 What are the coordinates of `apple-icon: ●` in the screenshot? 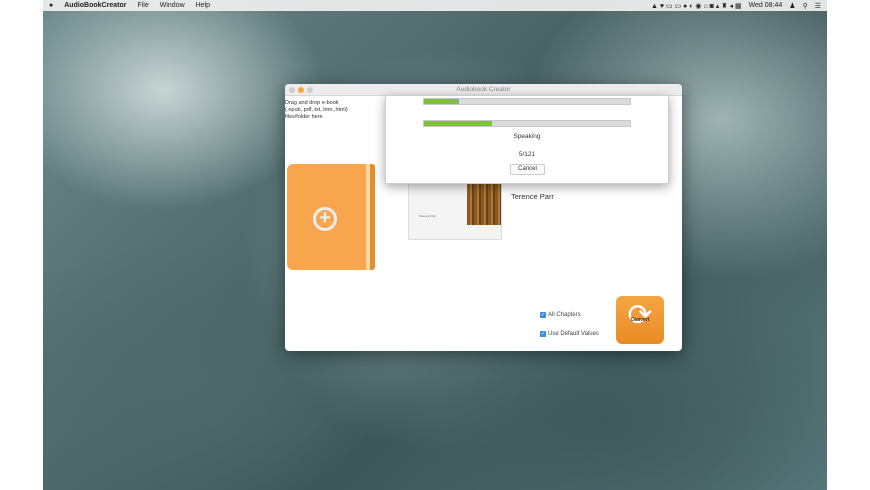 It's located at (51, 5).